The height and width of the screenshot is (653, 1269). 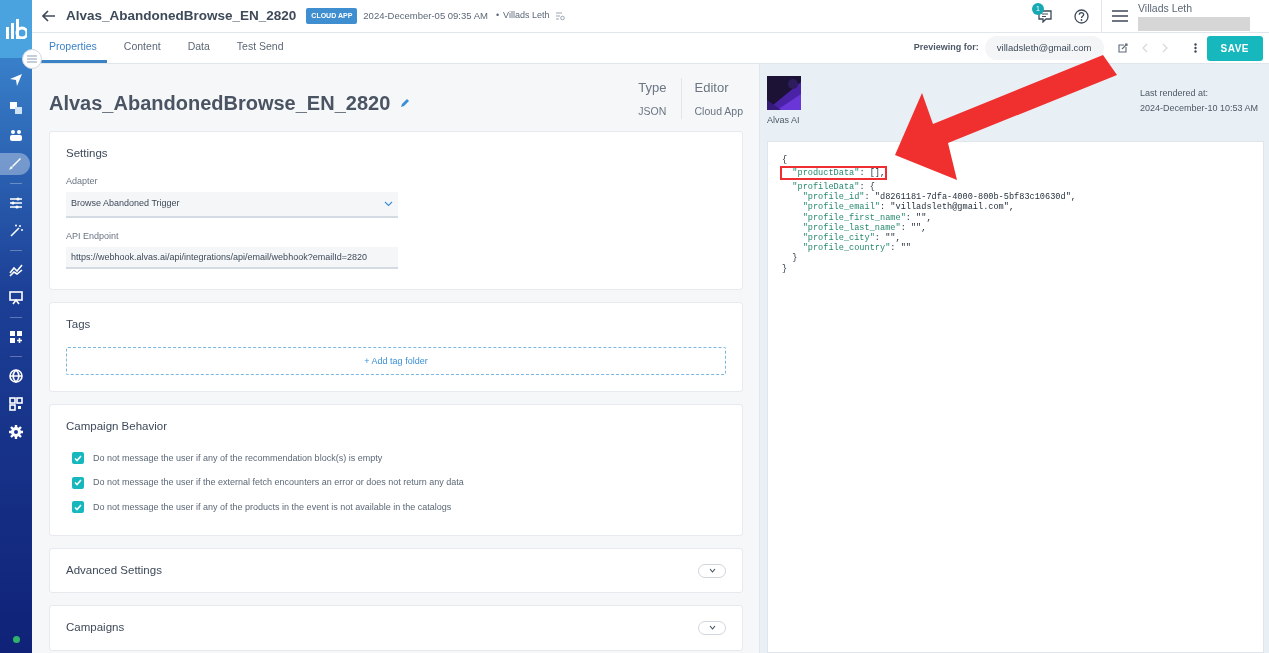 What do you see at coordinates (652, 88) in the screenshot?
I see `meta-label: Type` at bounding box center [652, 88].